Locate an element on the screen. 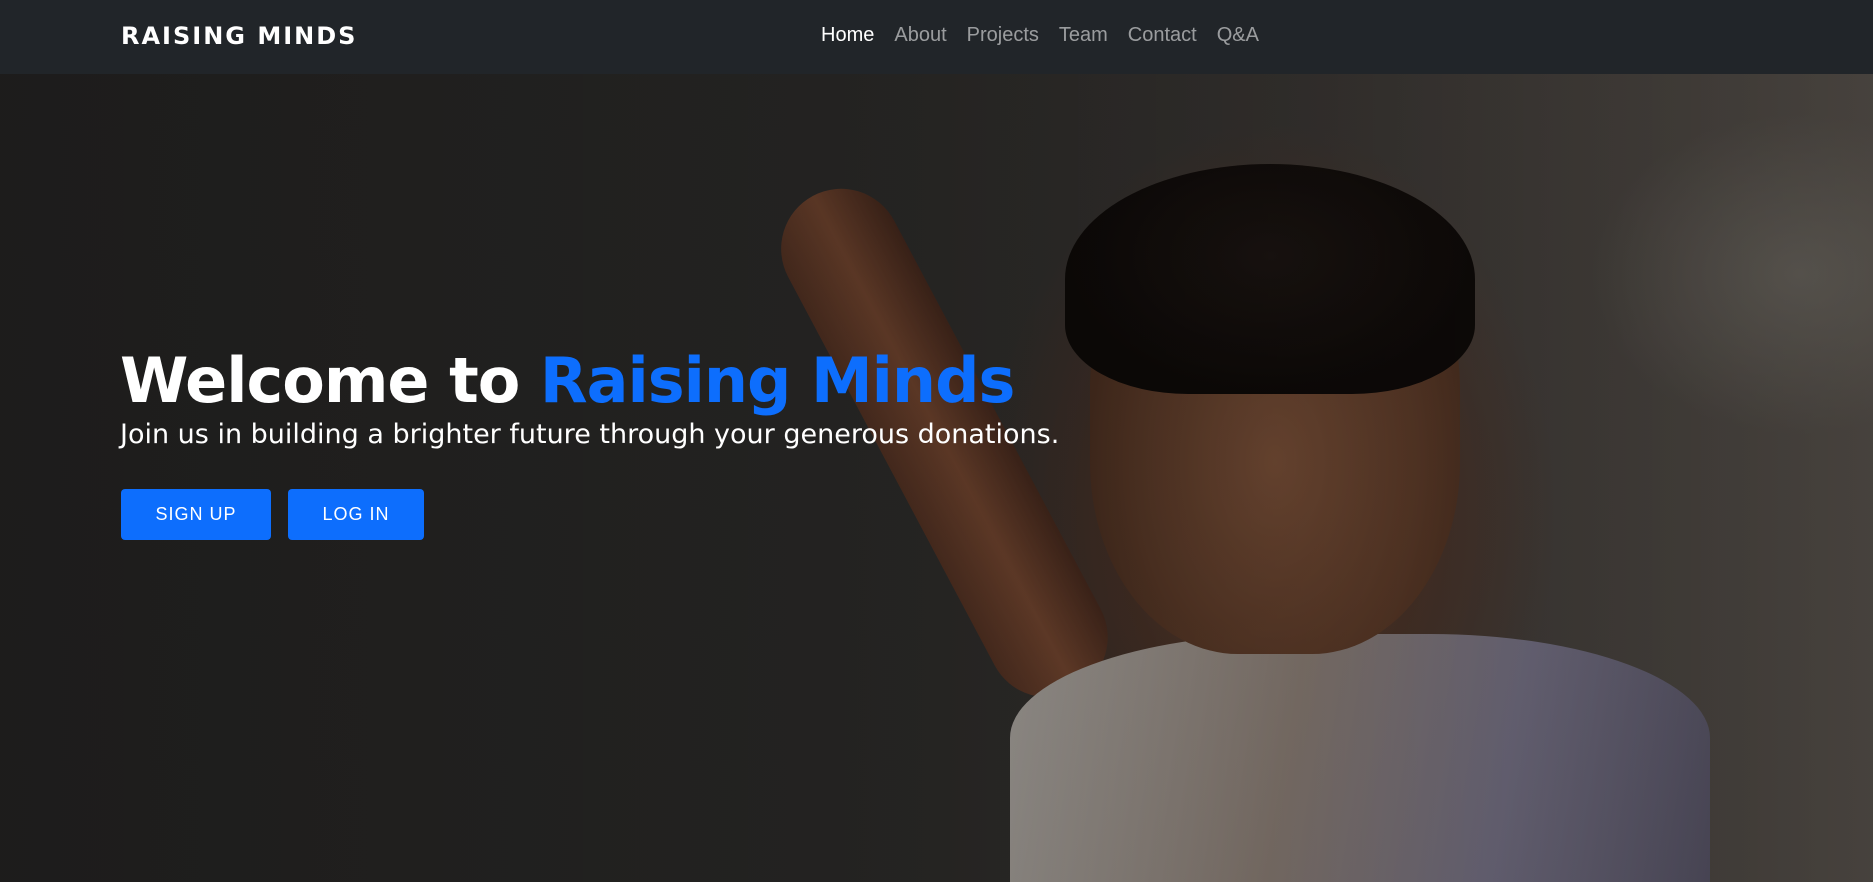 The width and height of the screenshot is (1873, 882). nav-item-contact: Contact is located at coordinates (1162, 35).